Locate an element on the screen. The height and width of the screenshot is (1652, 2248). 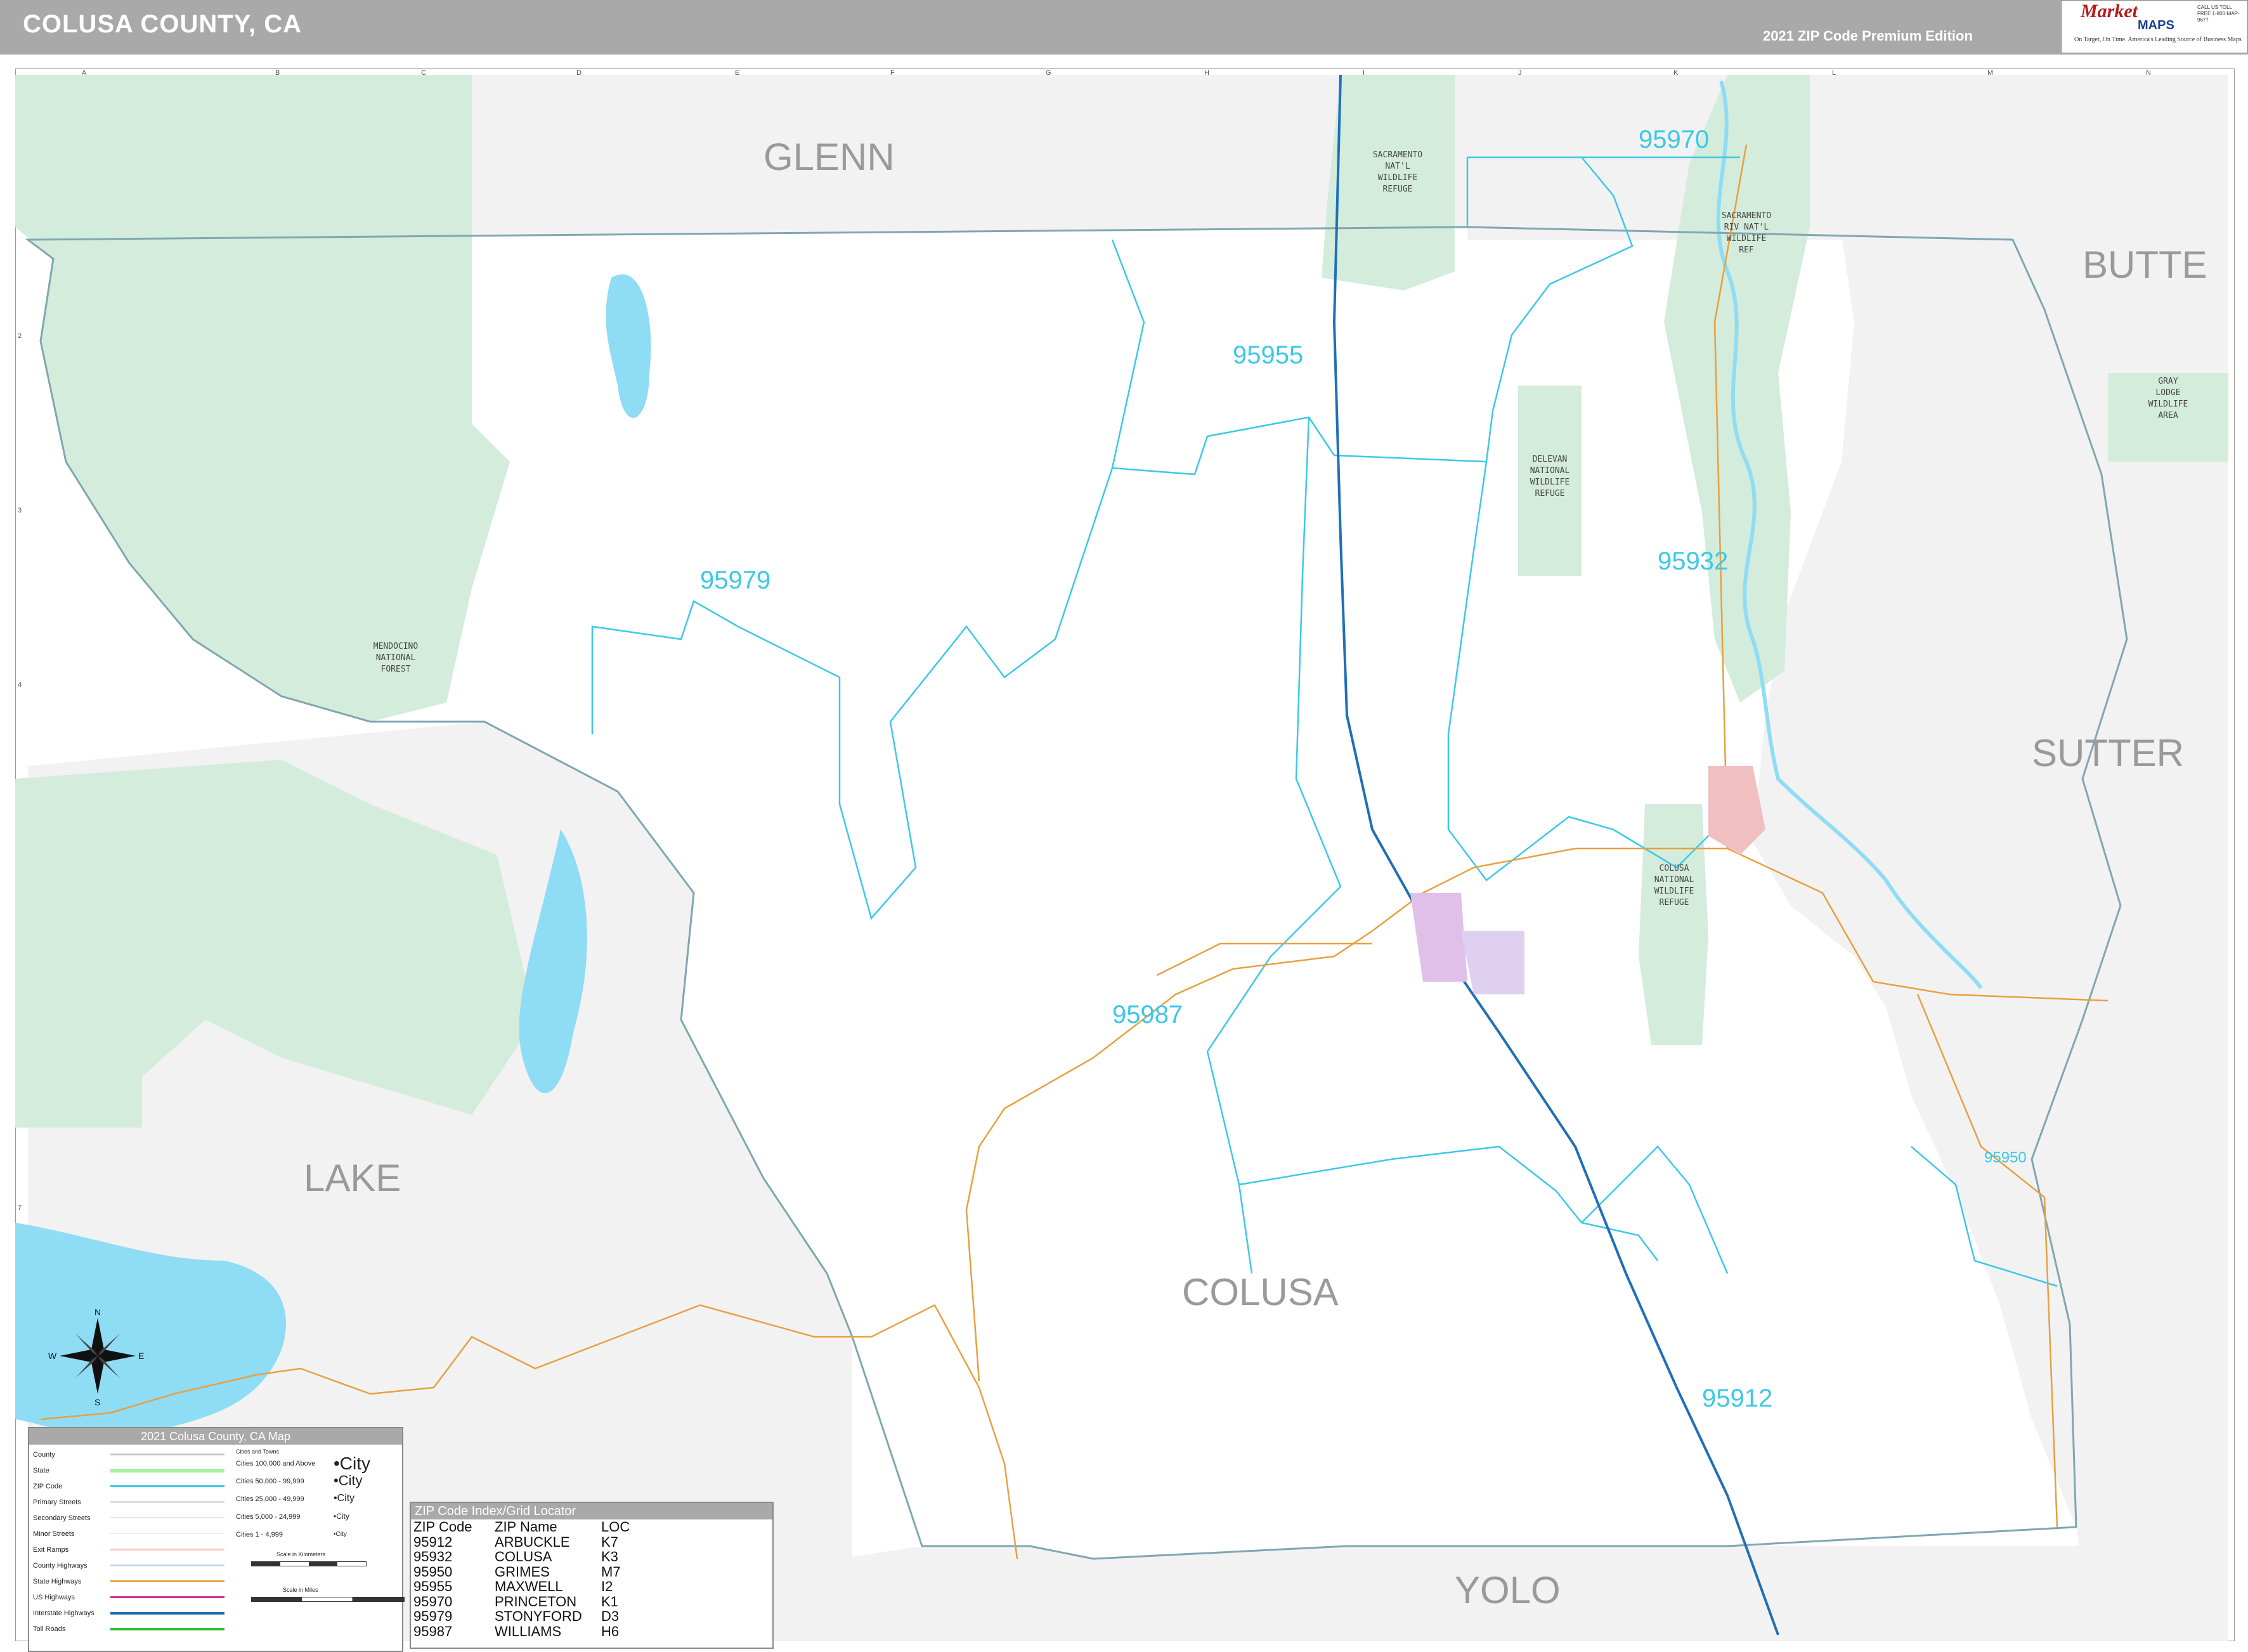
region-yolo: YOLO is located at coordinates (1508, 1590).